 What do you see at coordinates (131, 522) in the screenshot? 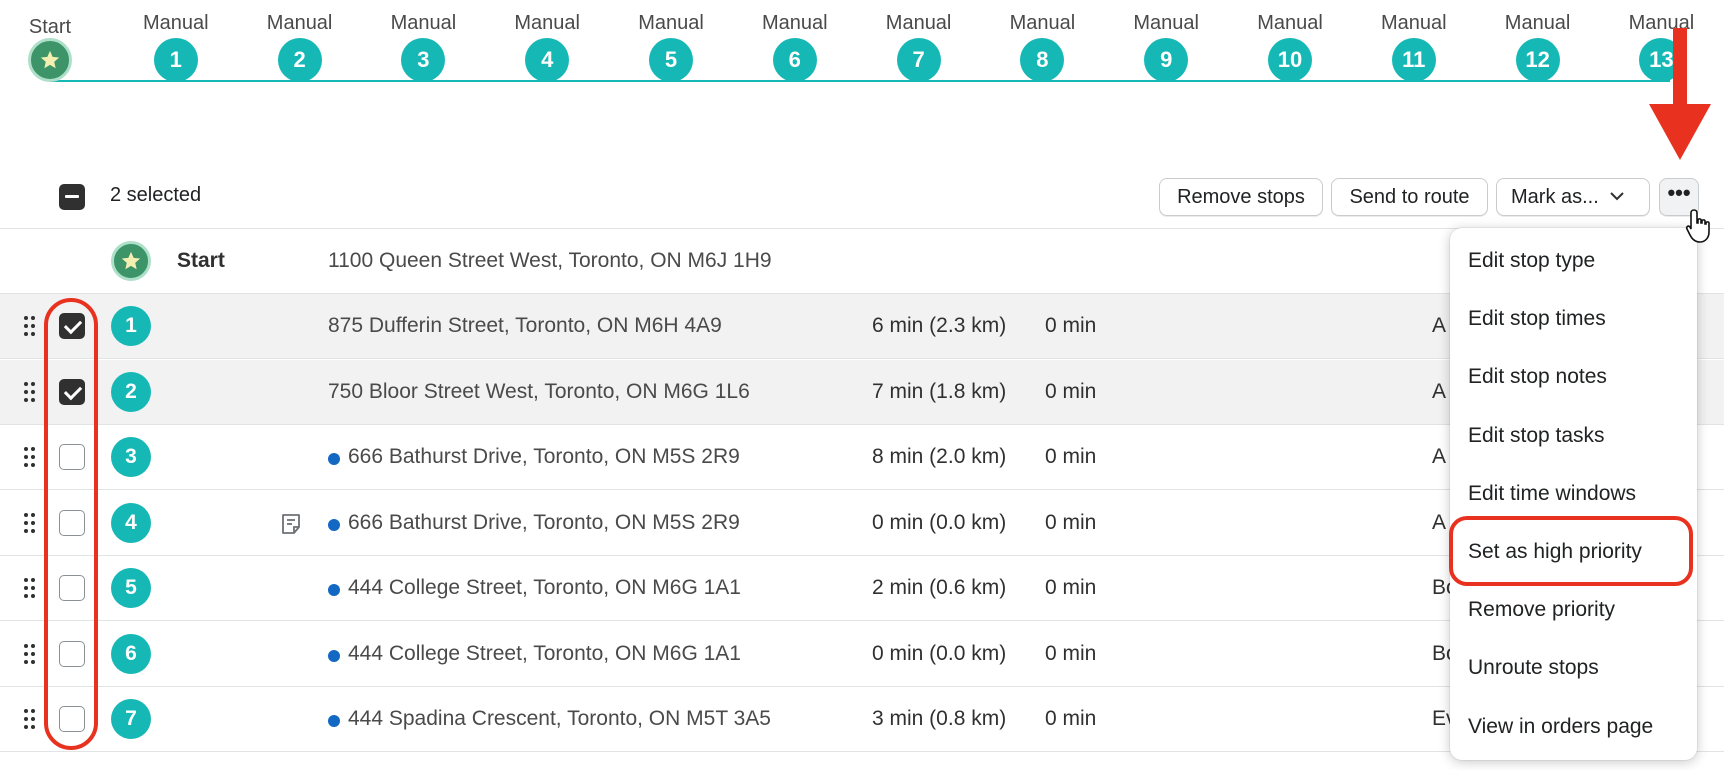
I see `stop-number-badge: 4` at bounding box center [131, 522].